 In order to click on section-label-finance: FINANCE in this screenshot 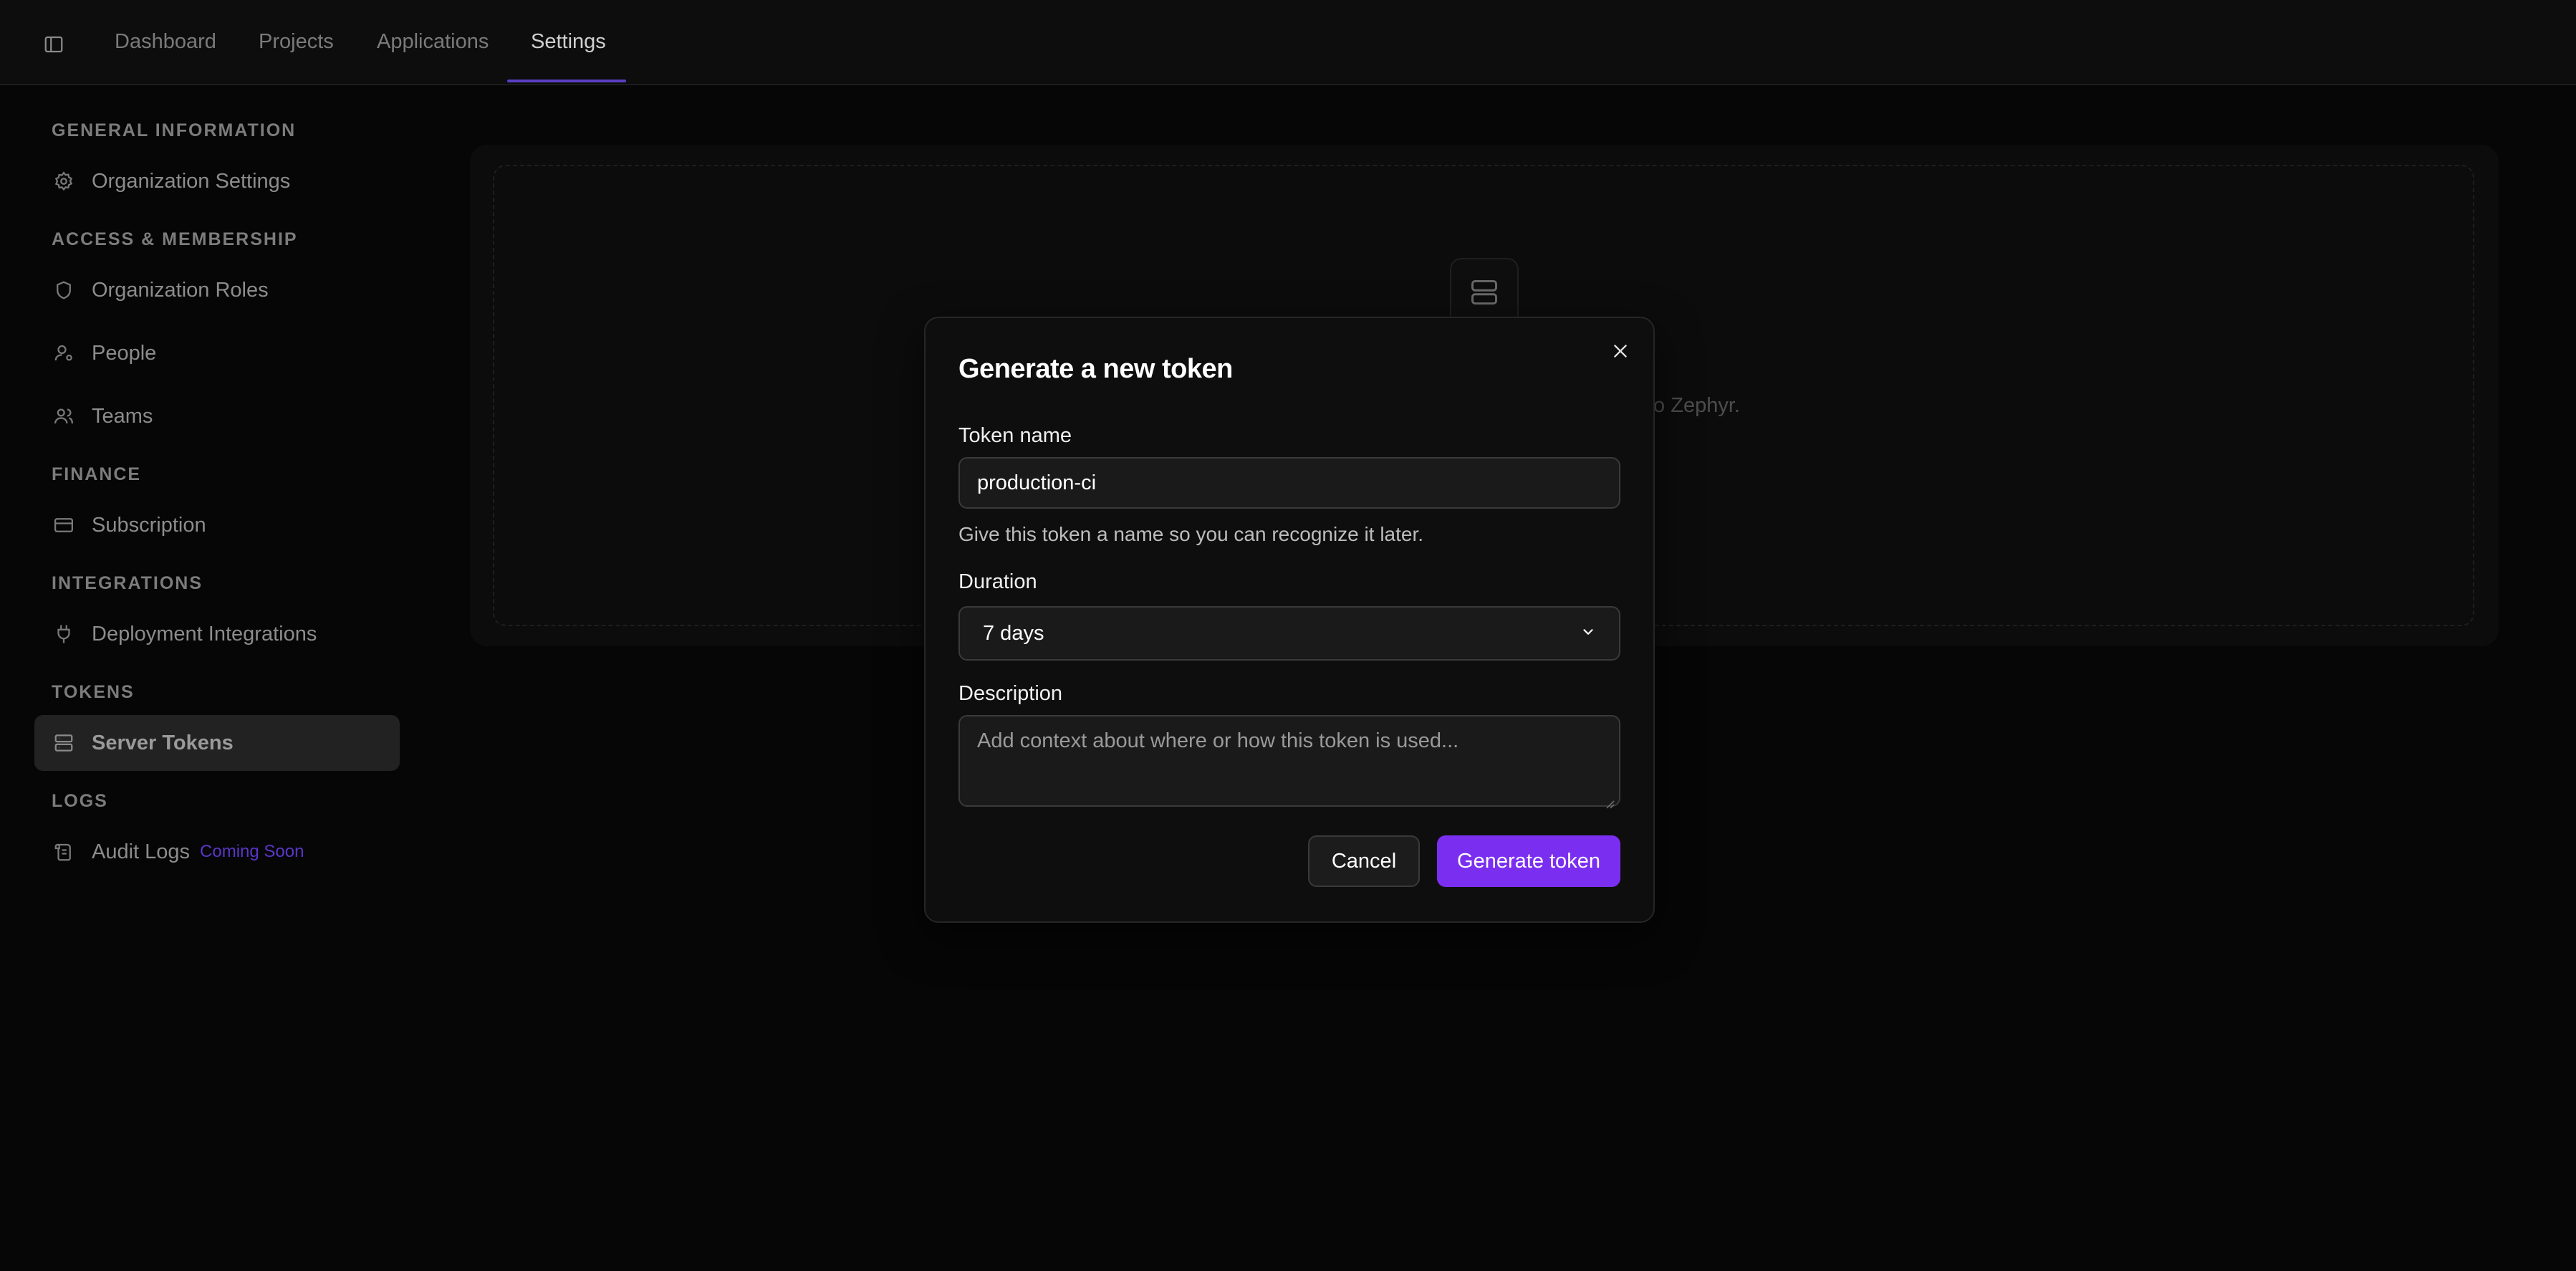, I will do `click(97, 474)`.